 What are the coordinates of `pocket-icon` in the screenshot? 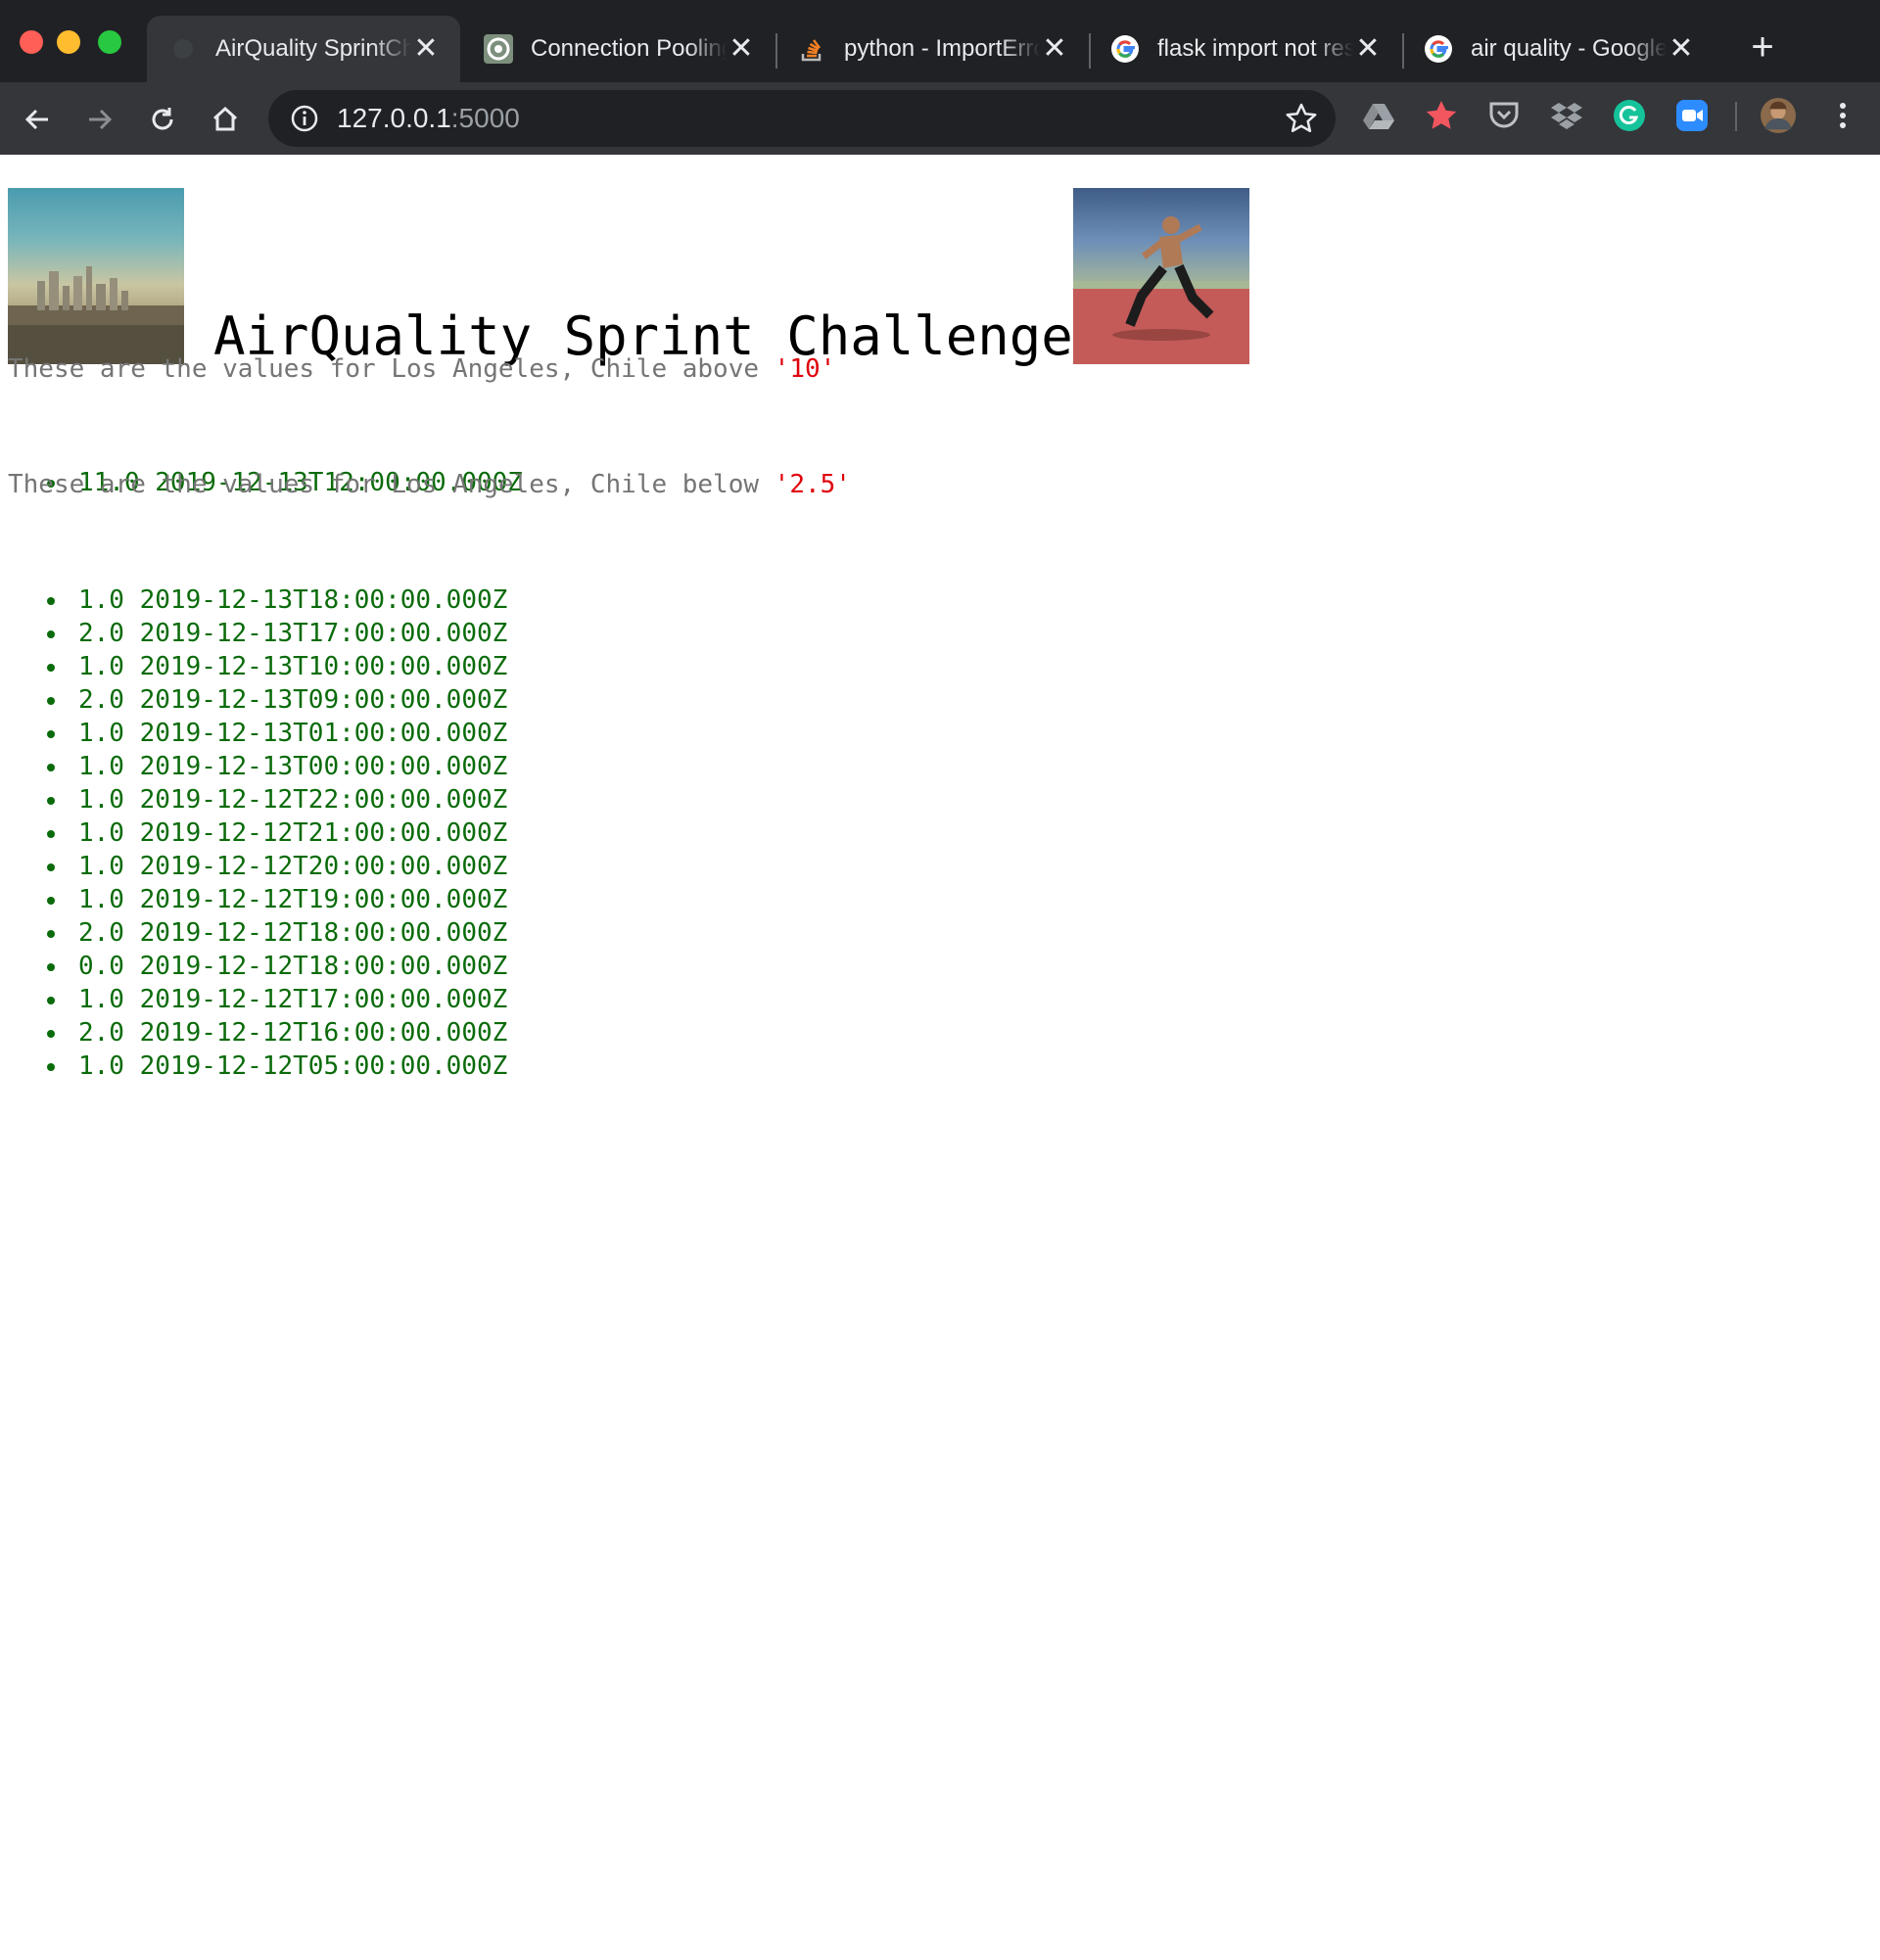 It's located at (1504, 115).